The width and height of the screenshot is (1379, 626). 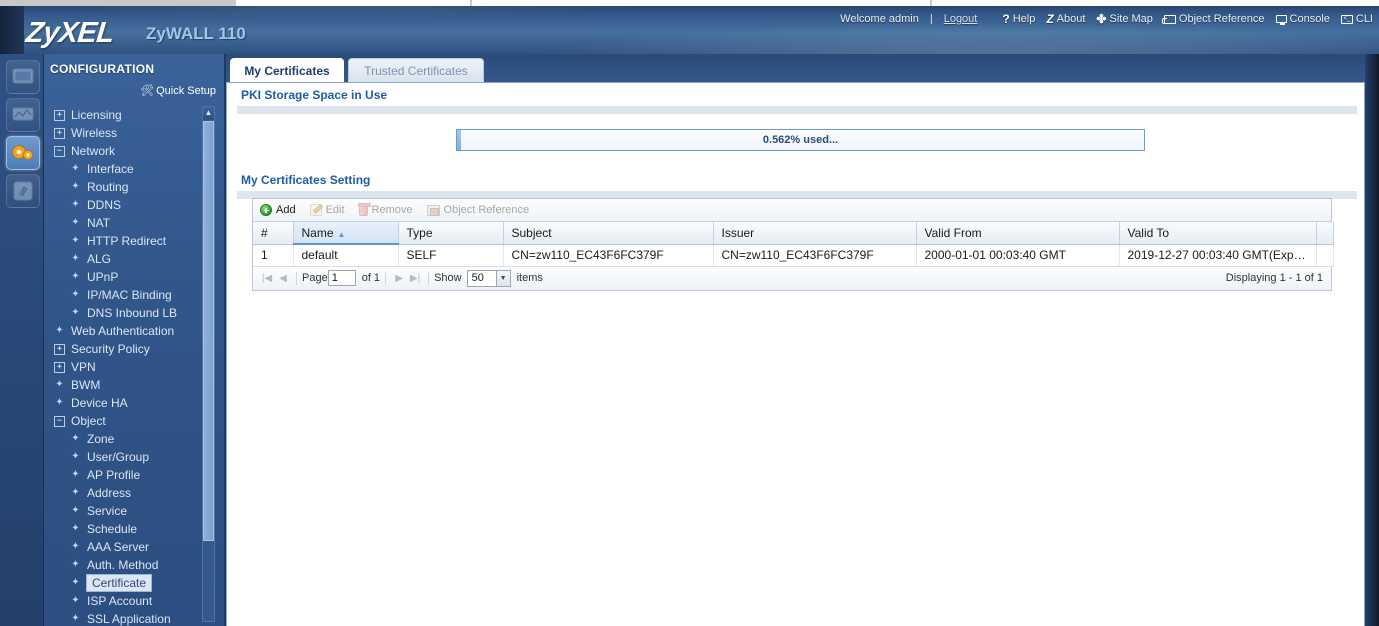 I want to click on page-size-select: 50 ▼, so click(x=488, y=278).